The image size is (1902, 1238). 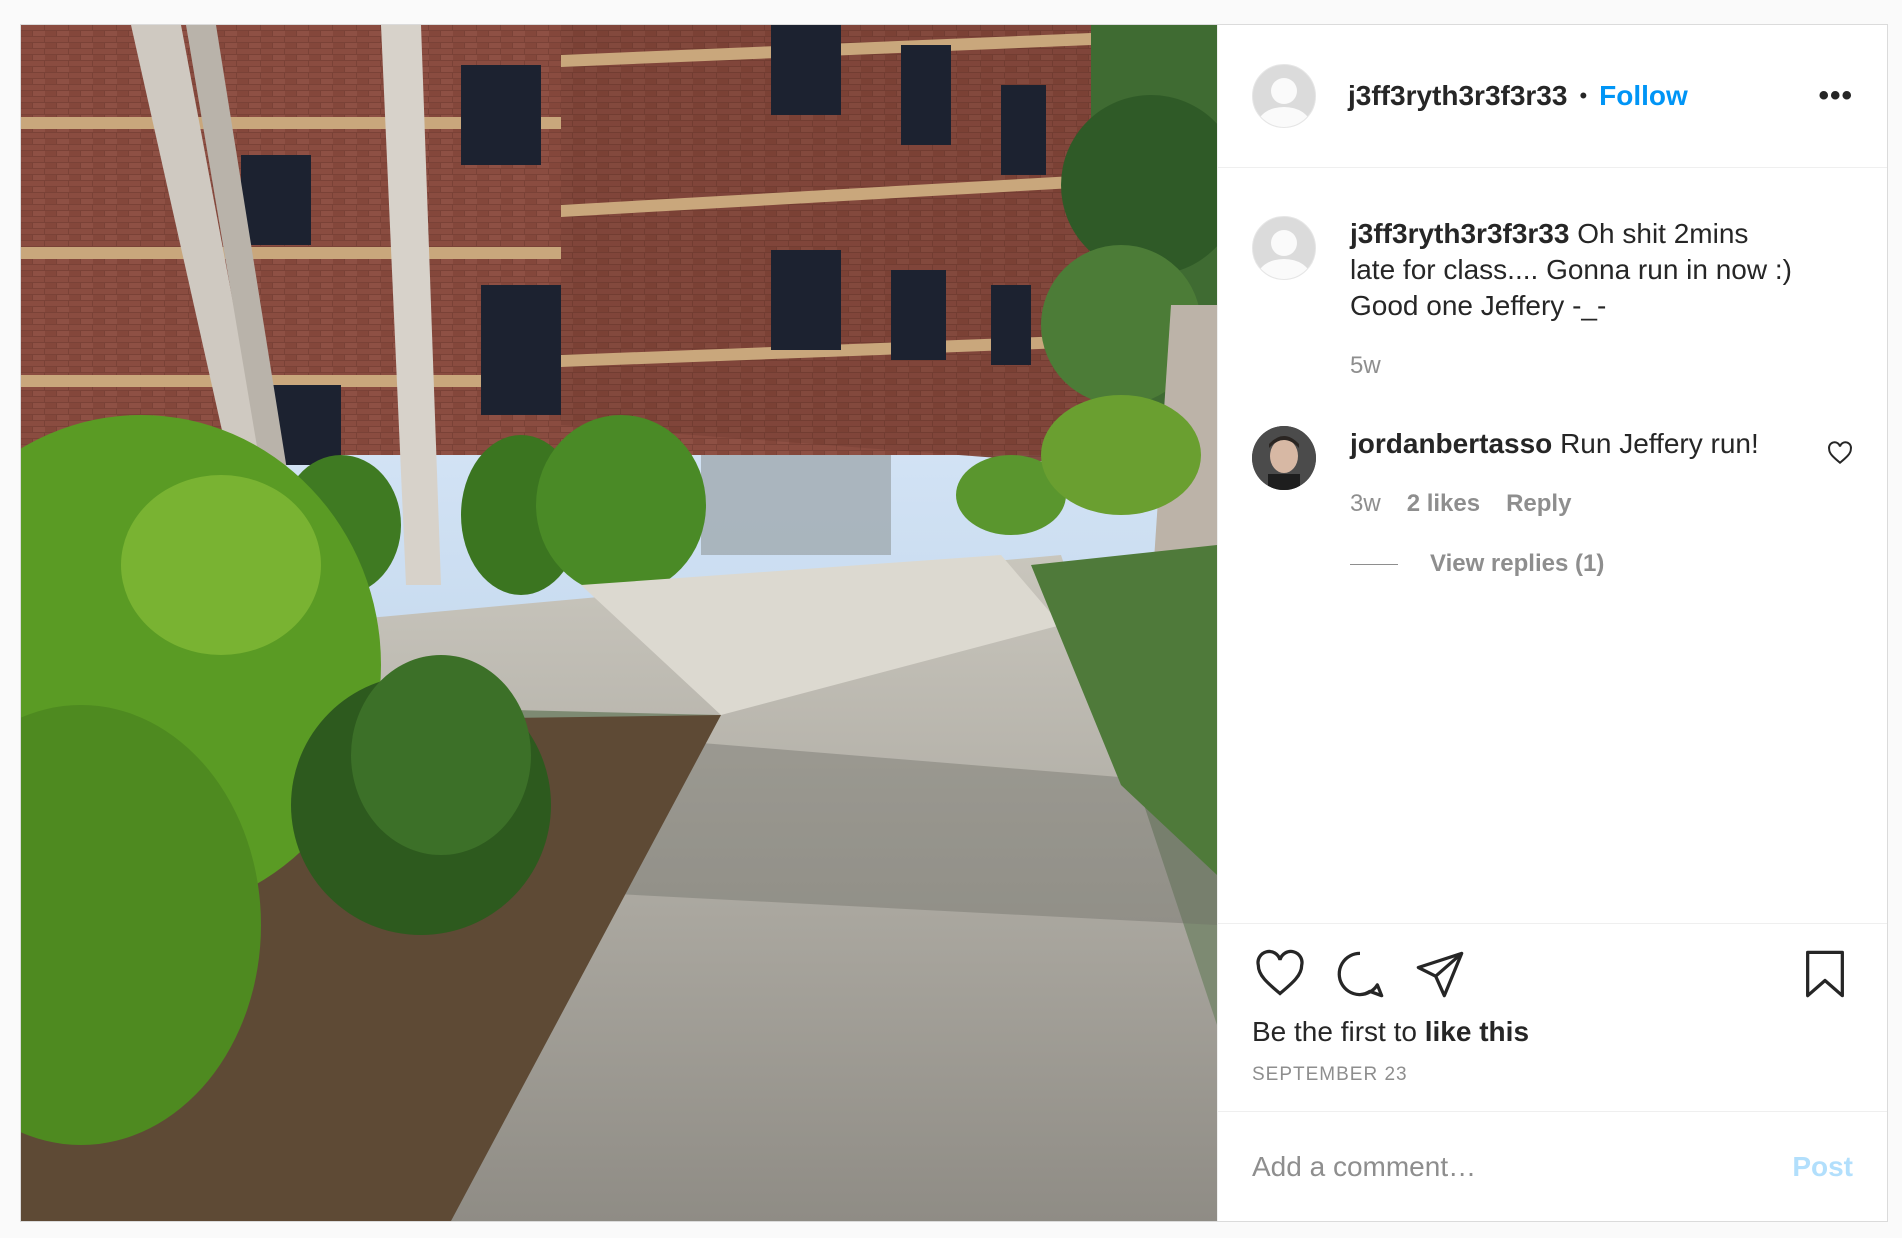 I want to click on comment-input, so click(x=1522, y=1166).